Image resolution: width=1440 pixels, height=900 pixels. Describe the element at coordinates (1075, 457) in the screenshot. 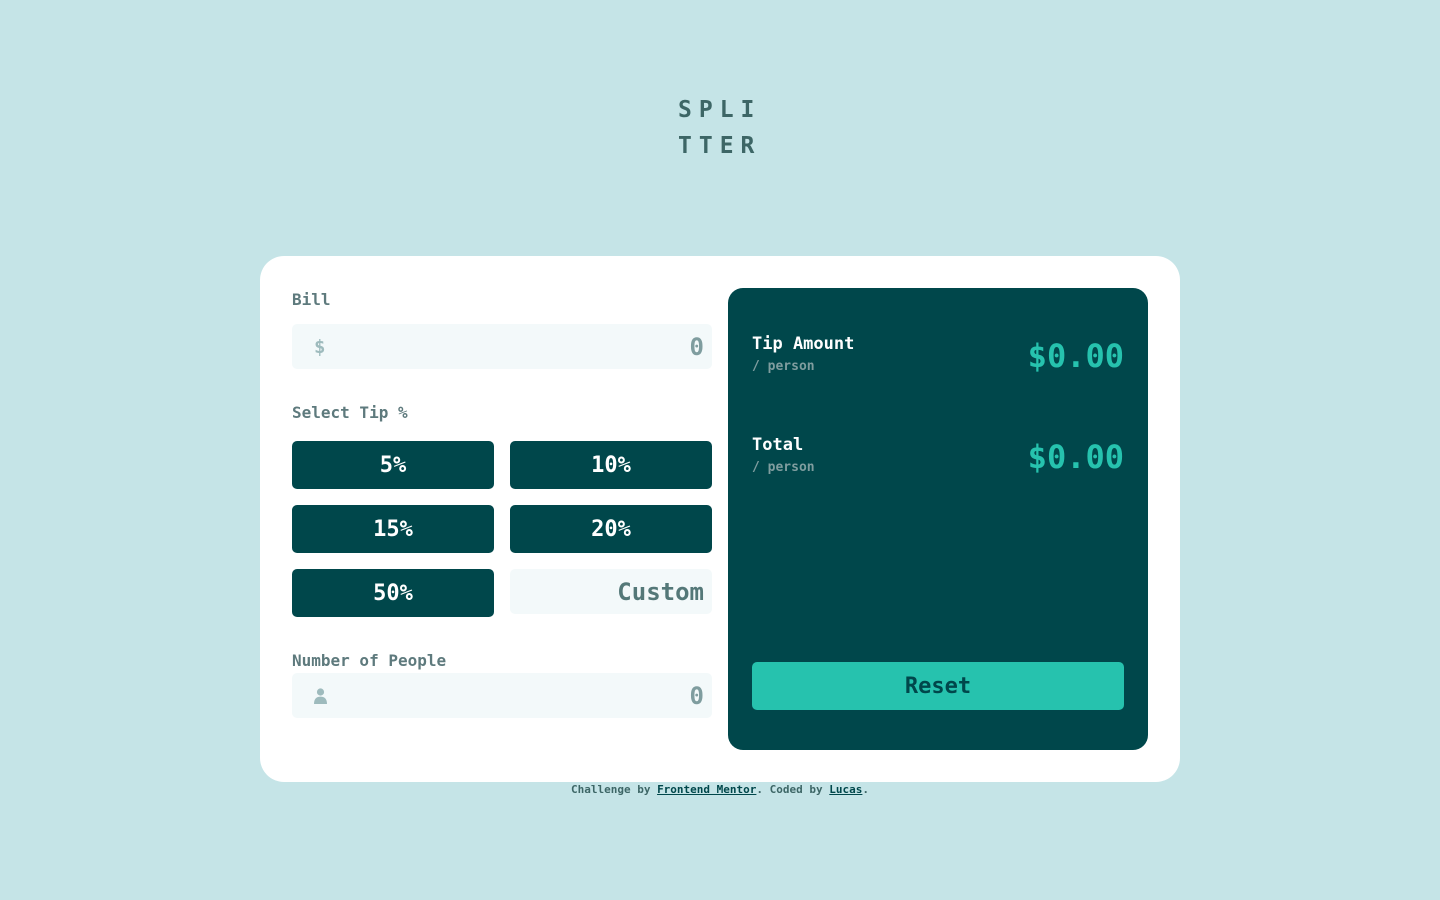

I see `total-value: $0.00` at that location.